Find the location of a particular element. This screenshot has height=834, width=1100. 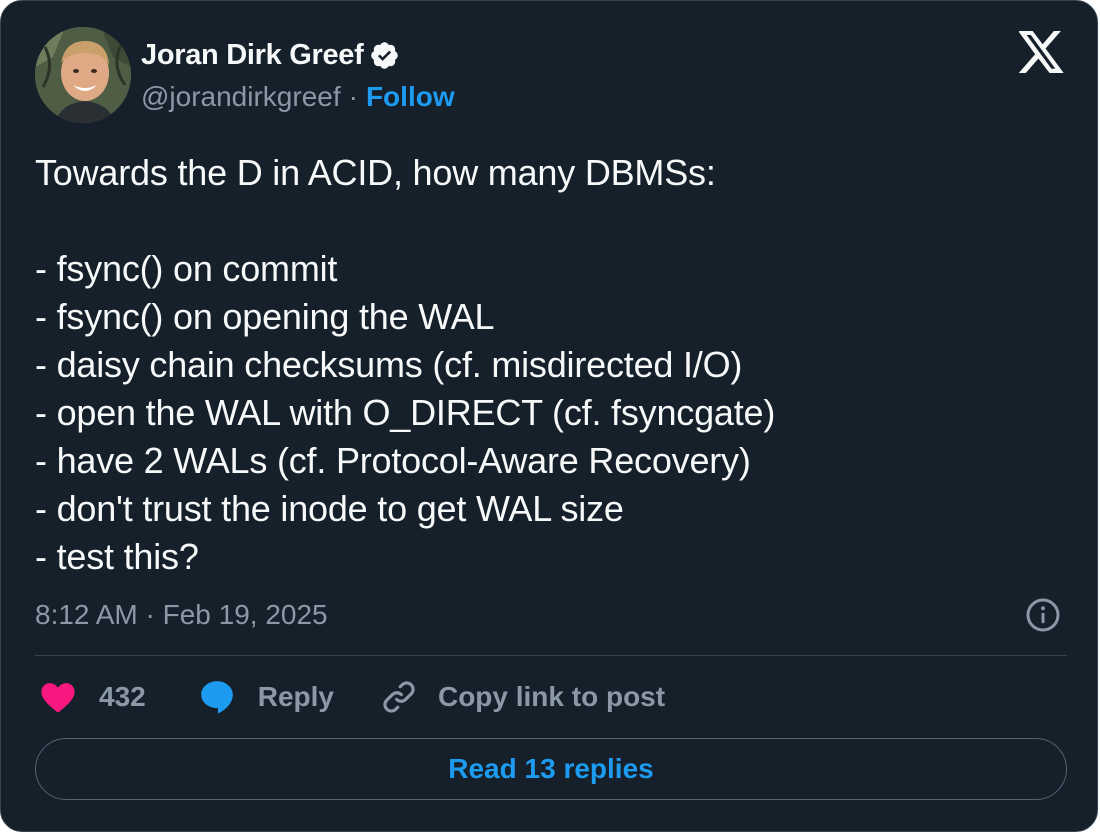

heart-icon is located at coordinates (58, 698).